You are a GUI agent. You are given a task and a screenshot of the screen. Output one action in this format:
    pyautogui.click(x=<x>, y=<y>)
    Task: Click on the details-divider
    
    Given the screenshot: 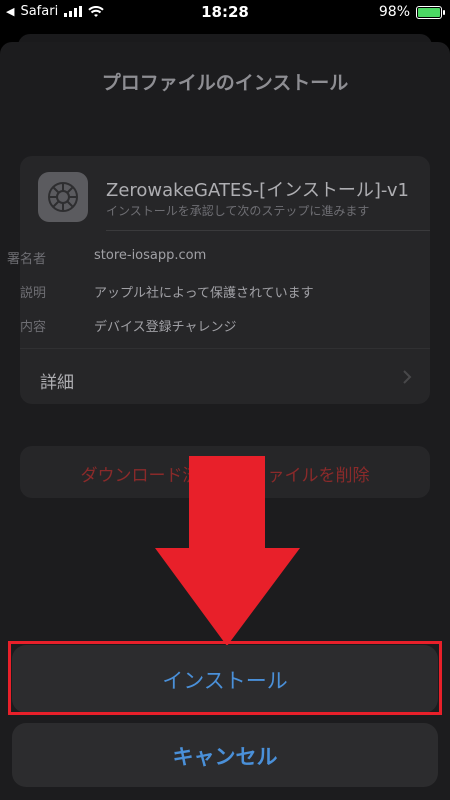 What is the action you would take?
    pyautogui.click(x=225, y=348)
    